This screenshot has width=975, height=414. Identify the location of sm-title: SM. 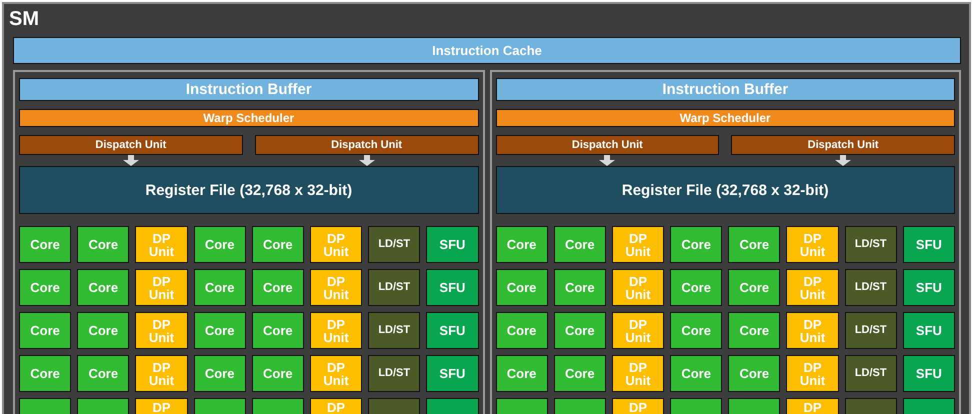
(24, 19).